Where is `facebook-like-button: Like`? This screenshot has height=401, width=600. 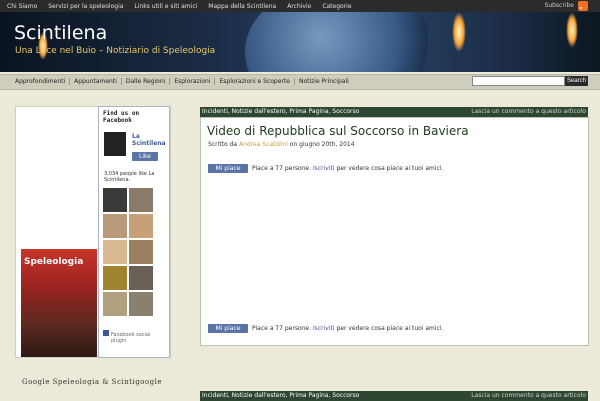
facebook-like-button: Like is located at coordinates (145, 156).